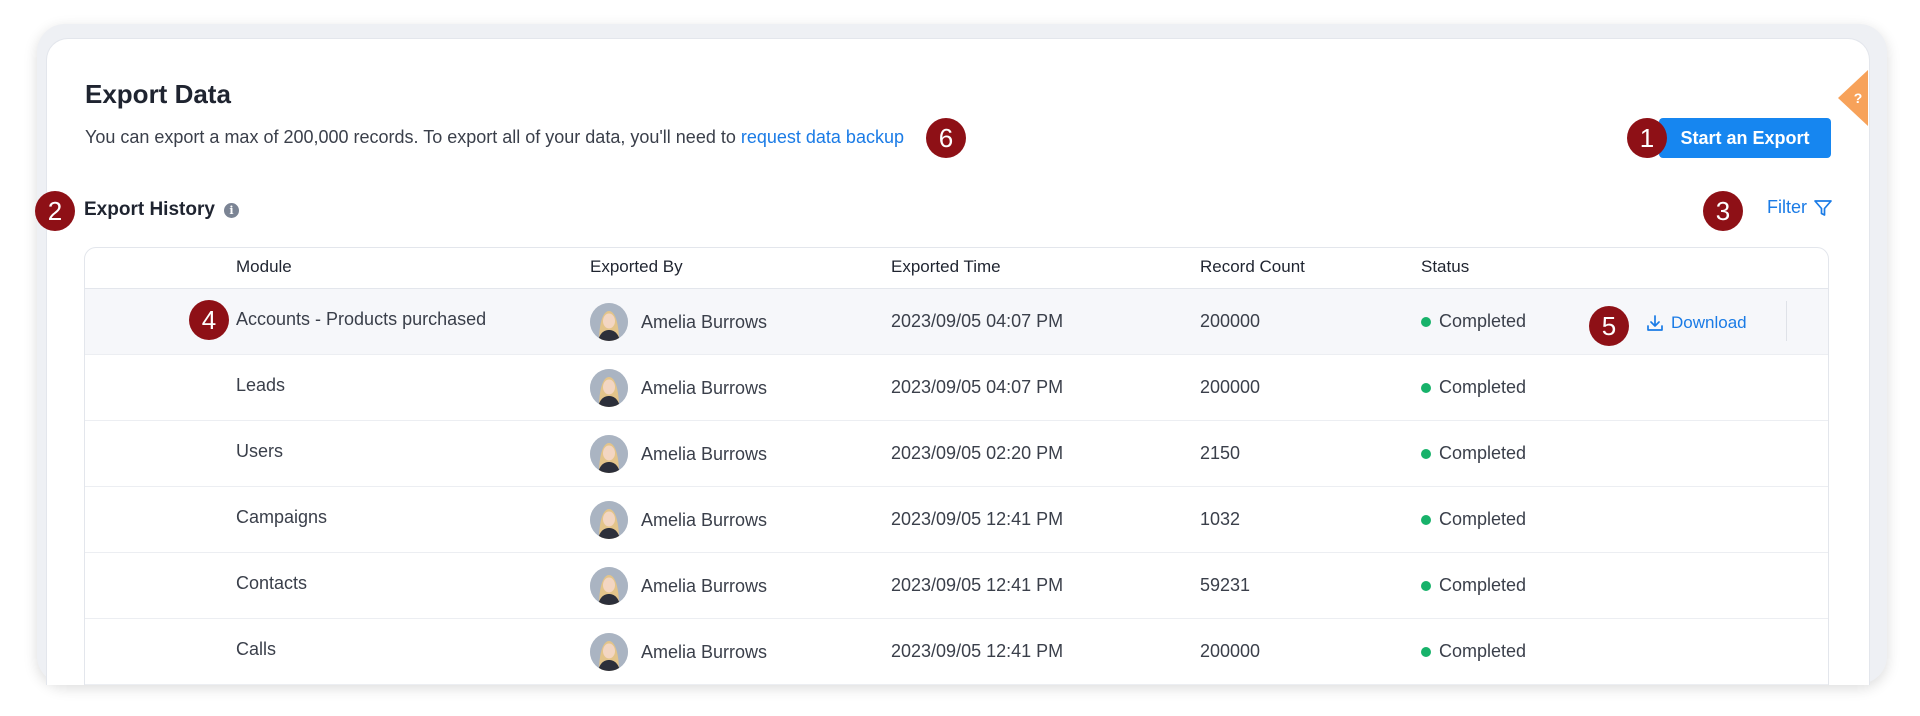 Image resolution: width=1920 pixels, height=716 pixels. Describe the element at coordinates (1786, 321) in the screenshot. I see `row-action-divider` at that location.